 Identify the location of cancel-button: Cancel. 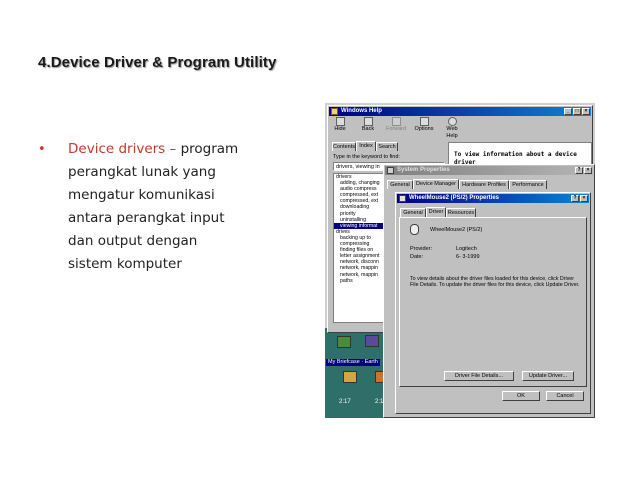
(565, 396).